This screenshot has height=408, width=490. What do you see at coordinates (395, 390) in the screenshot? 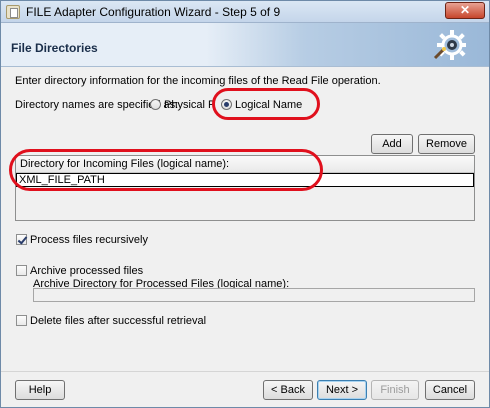
I see `finish-button: Finish` at bounding box center [395, 390].